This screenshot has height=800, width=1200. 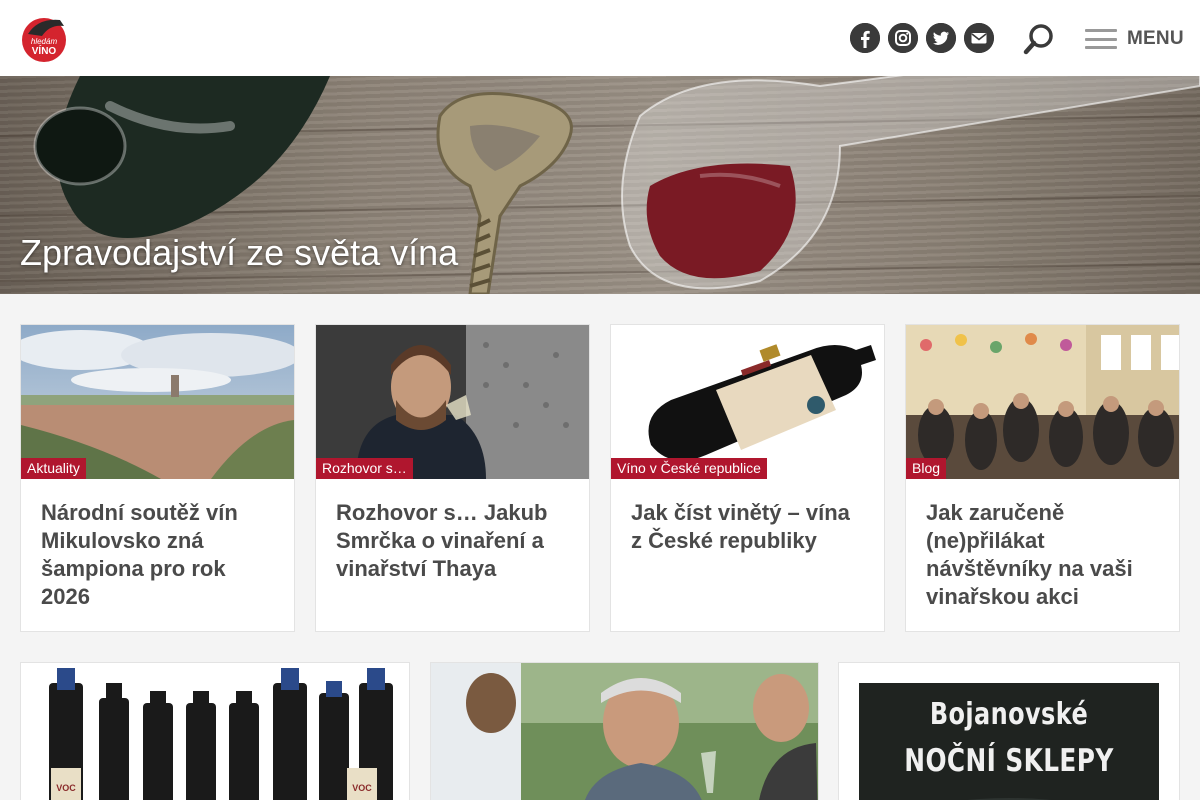 I want to click on logo-text-top: hledám, so click(x=44, y=41).